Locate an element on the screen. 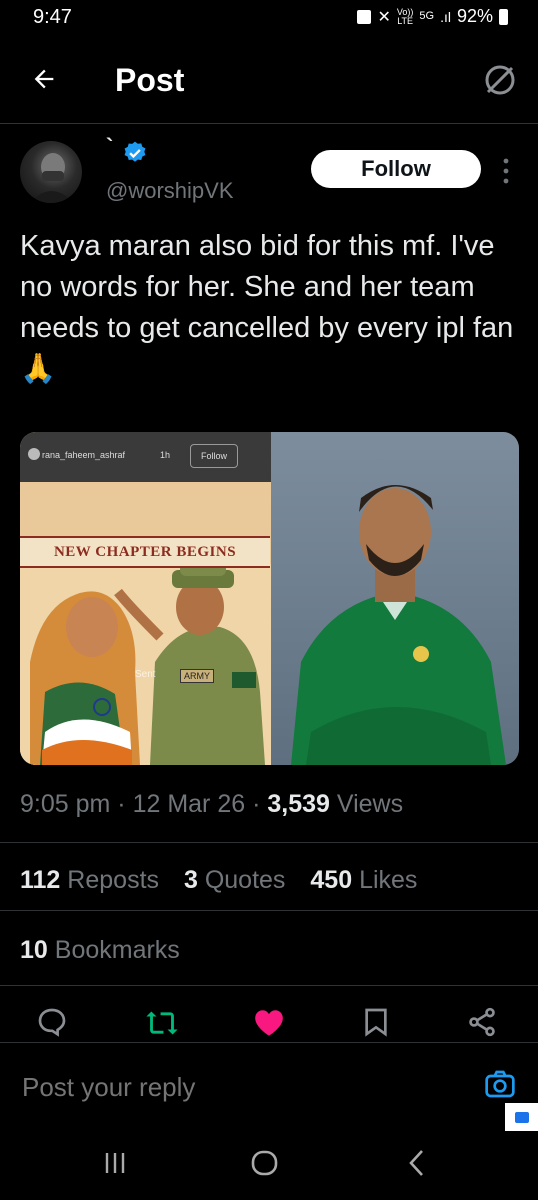 The image size is (538, 1200). ig-avatar is located at coordinates (34, 454).